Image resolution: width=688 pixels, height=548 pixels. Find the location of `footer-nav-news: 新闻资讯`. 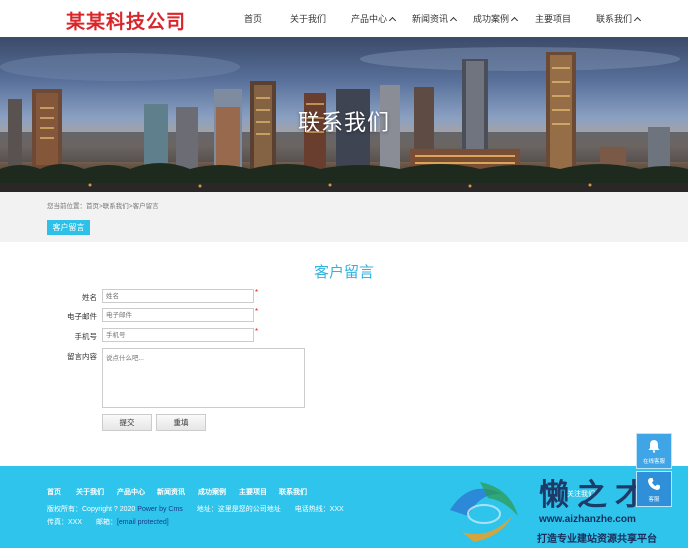

footer-nav-news: 新闻资讯 is located at coordinates (171, 492).